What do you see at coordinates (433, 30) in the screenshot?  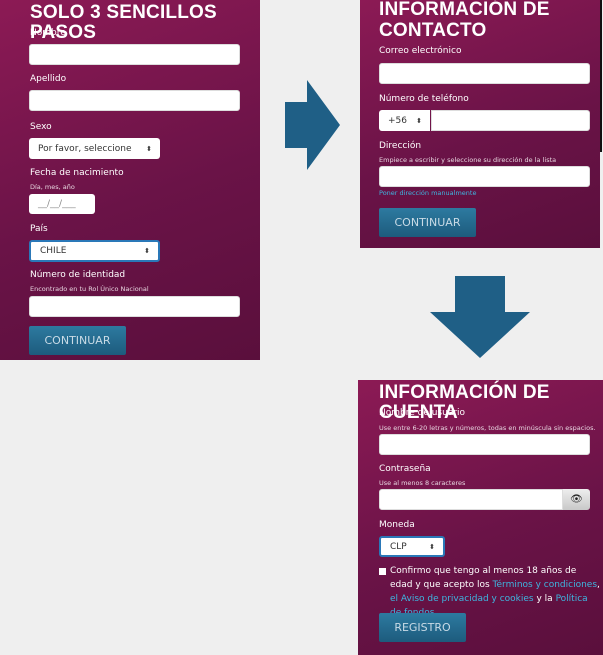 I see `step2-title-line2: CONTACTO` at bounding box center [433, 30].